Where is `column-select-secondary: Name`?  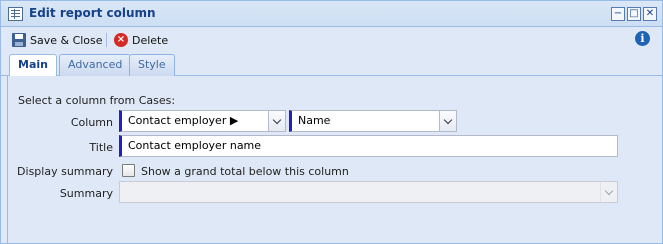 column-select-secondary: Name is located at coordinates (373, 121).